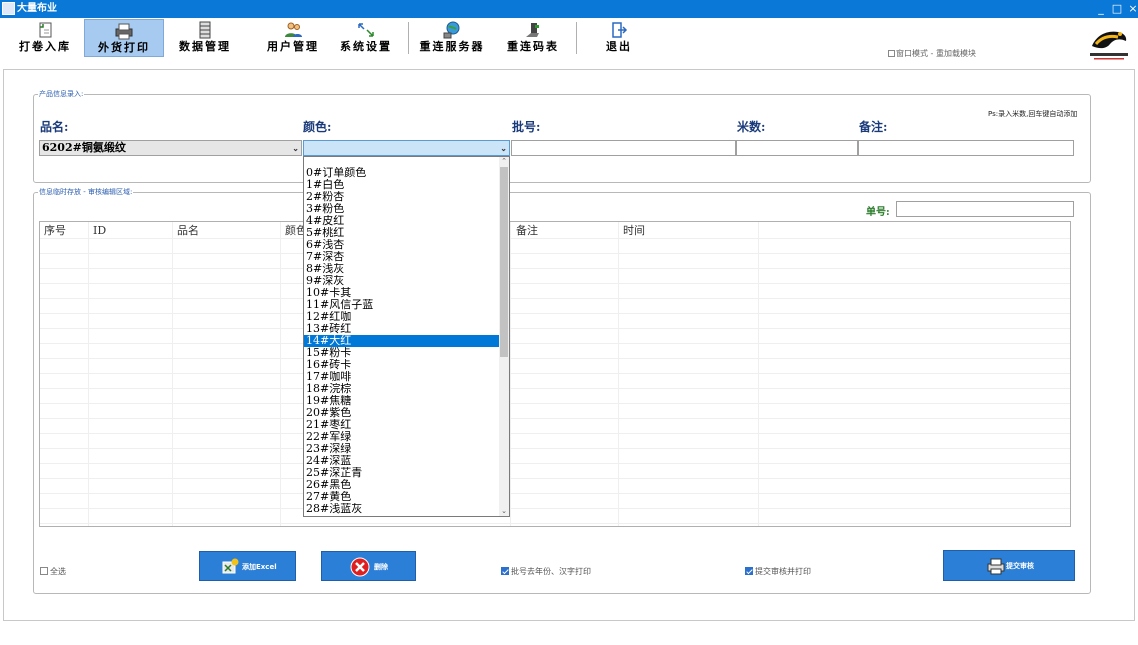  Describe the element at coordinates (797, 148) in the screenshot. I see `meters-input` at that location.